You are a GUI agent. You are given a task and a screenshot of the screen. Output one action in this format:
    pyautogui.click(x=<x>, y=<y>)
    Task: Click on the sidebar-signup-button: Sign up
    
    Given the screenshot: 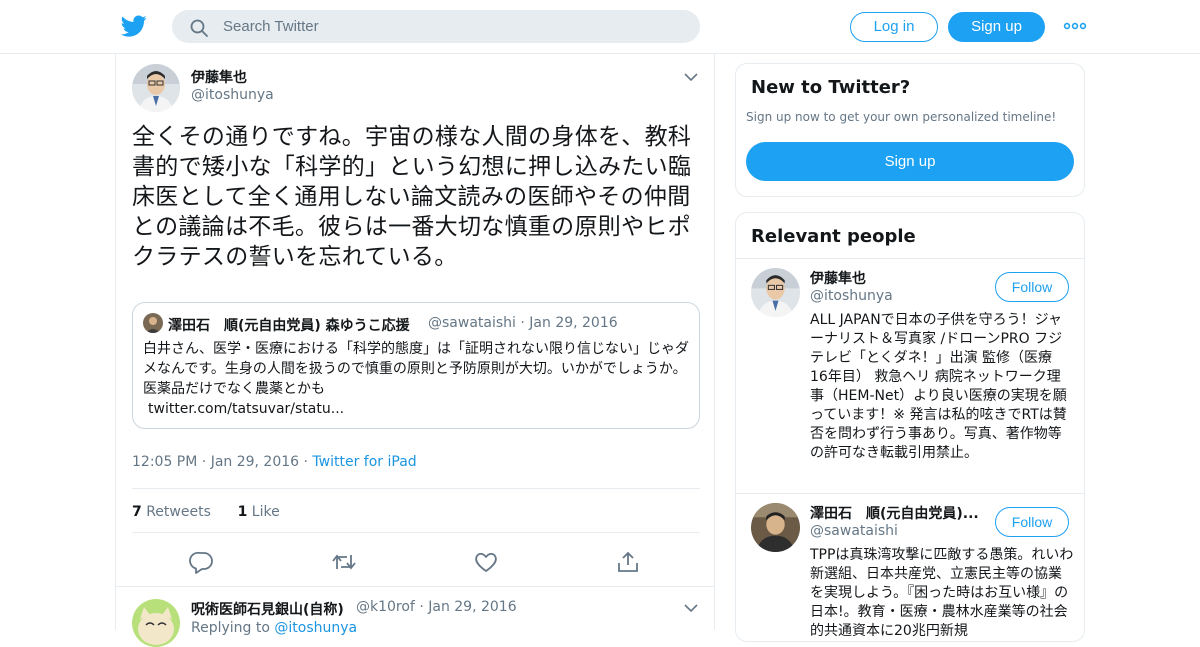 What is the action you would take?
    pyautogui.click(x=910, y=161)
    